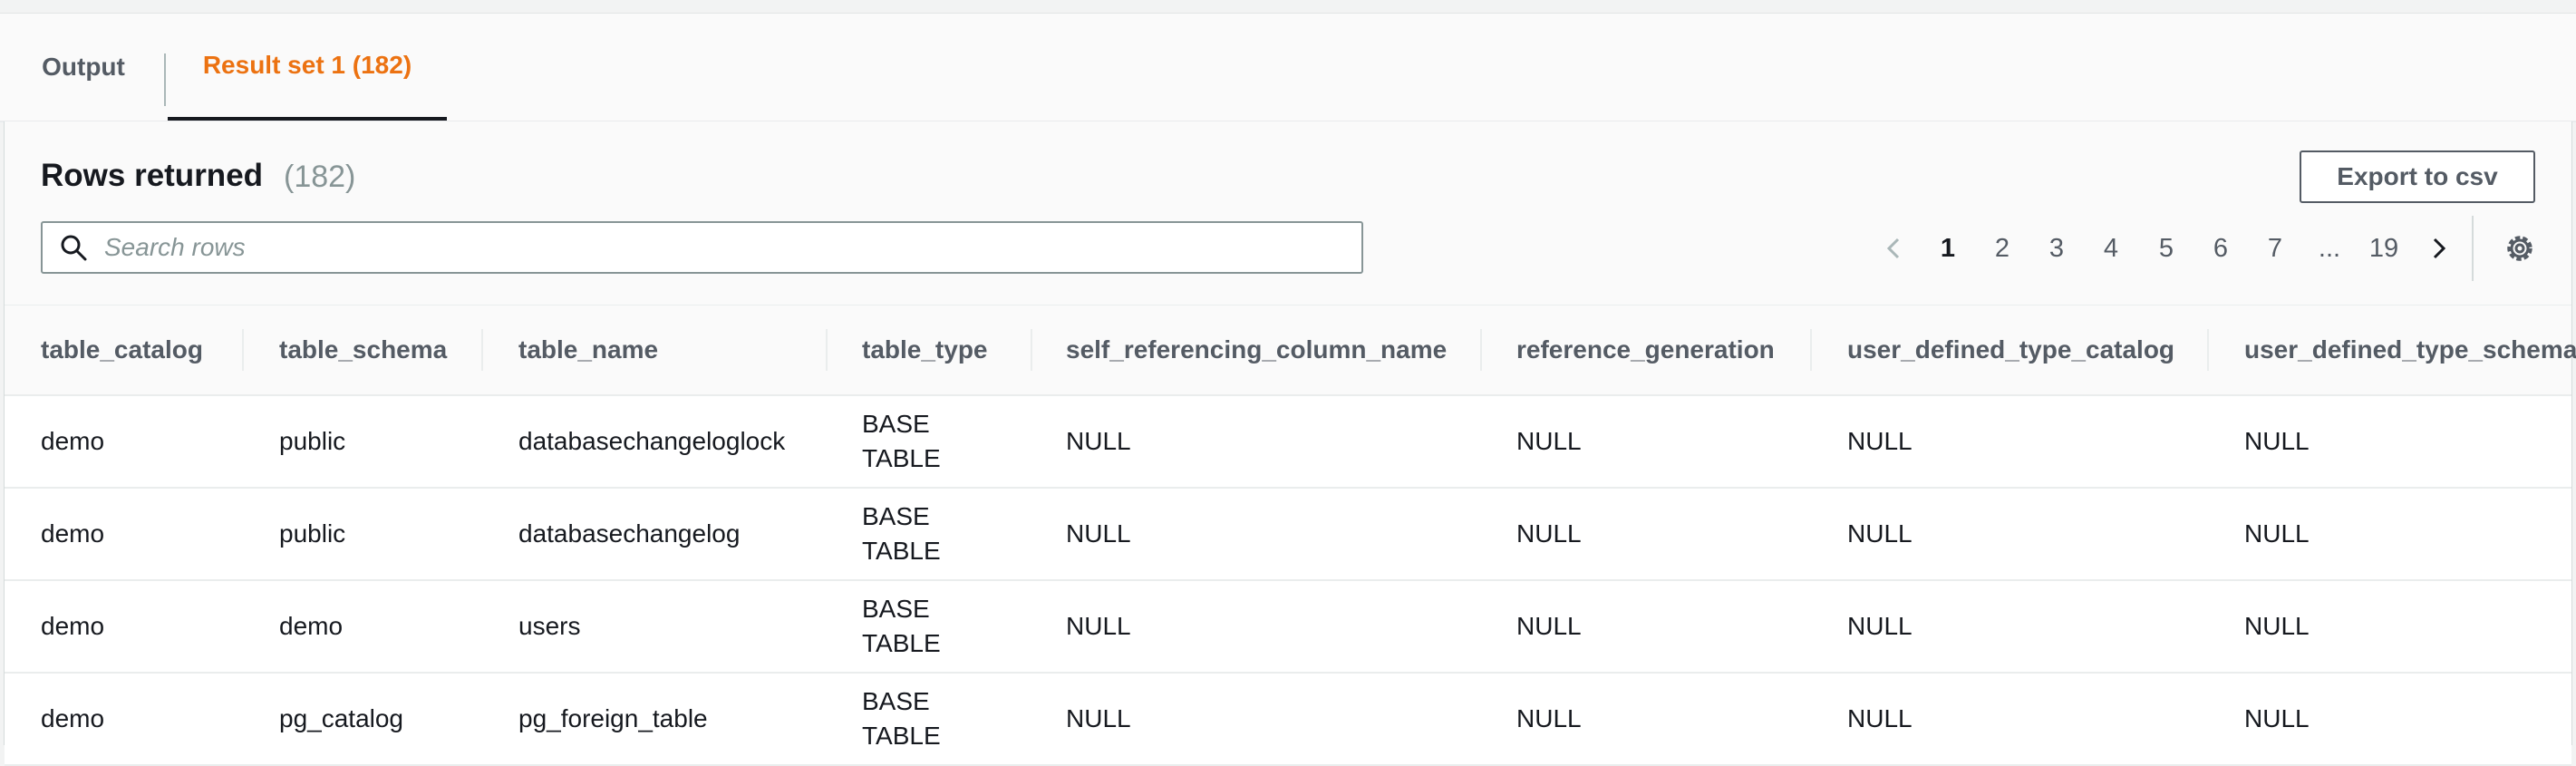  I want to click on search-box, so click(702, 247).